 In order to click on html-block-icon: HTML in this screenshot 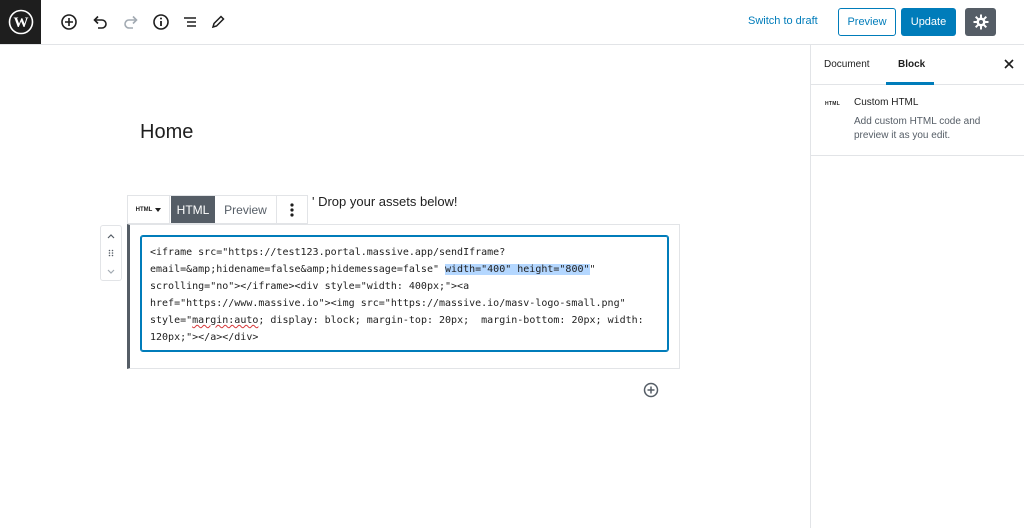, I will do `click(833, 104)`.